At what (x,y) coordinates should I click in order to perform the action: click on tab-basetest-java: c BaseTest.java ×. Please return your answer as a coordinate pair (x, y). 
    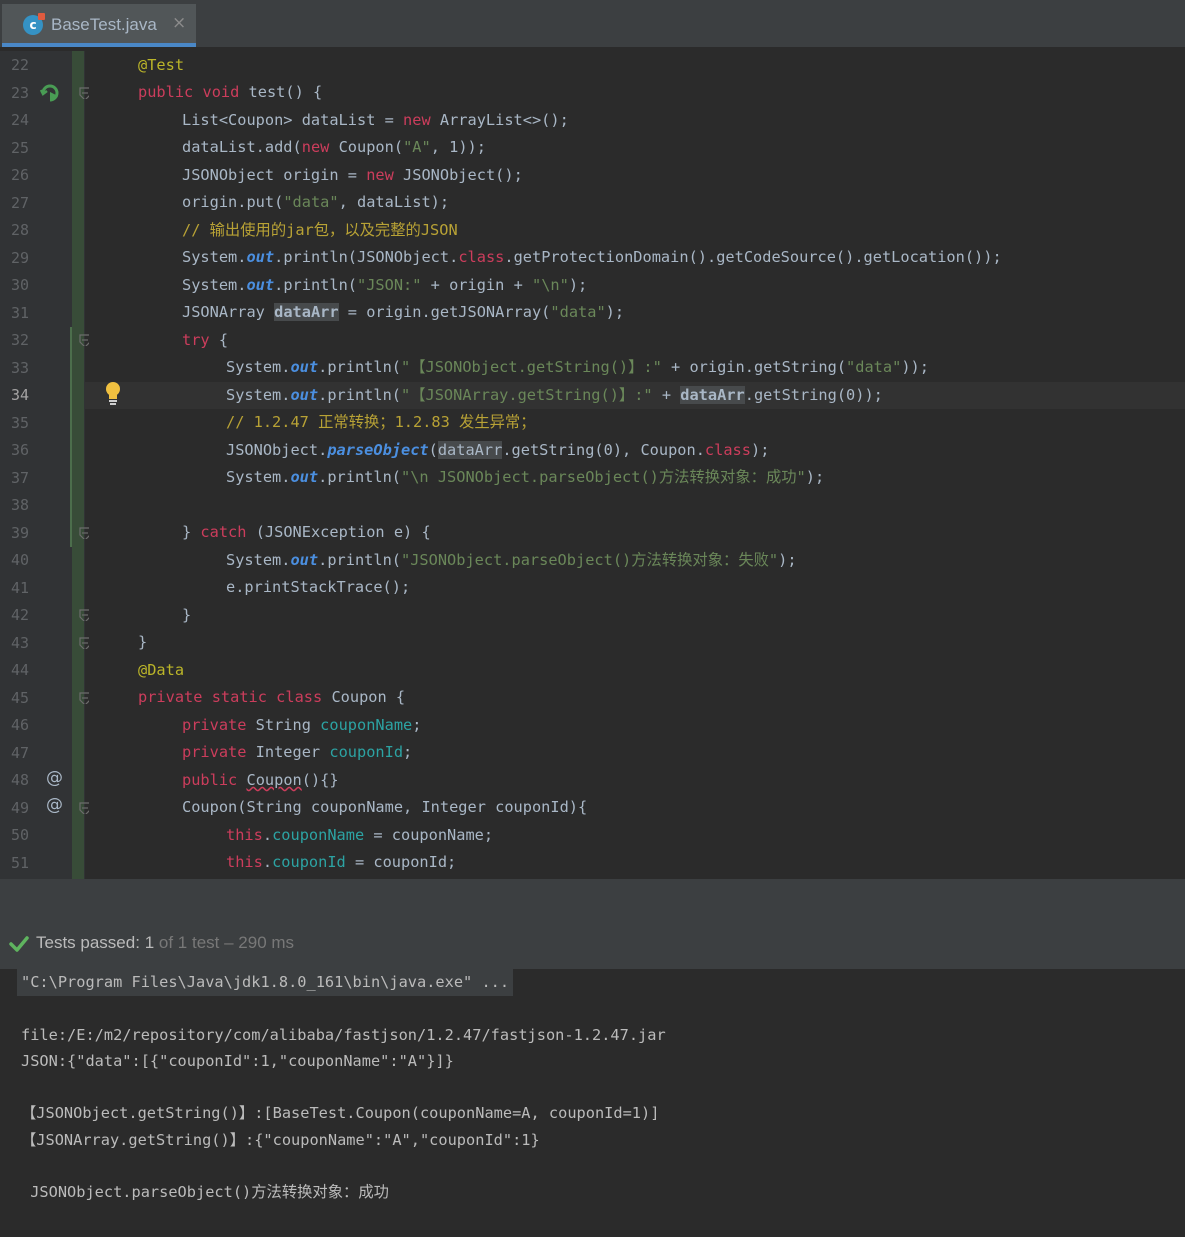
    Looking at the image, I should click on (99, 25).